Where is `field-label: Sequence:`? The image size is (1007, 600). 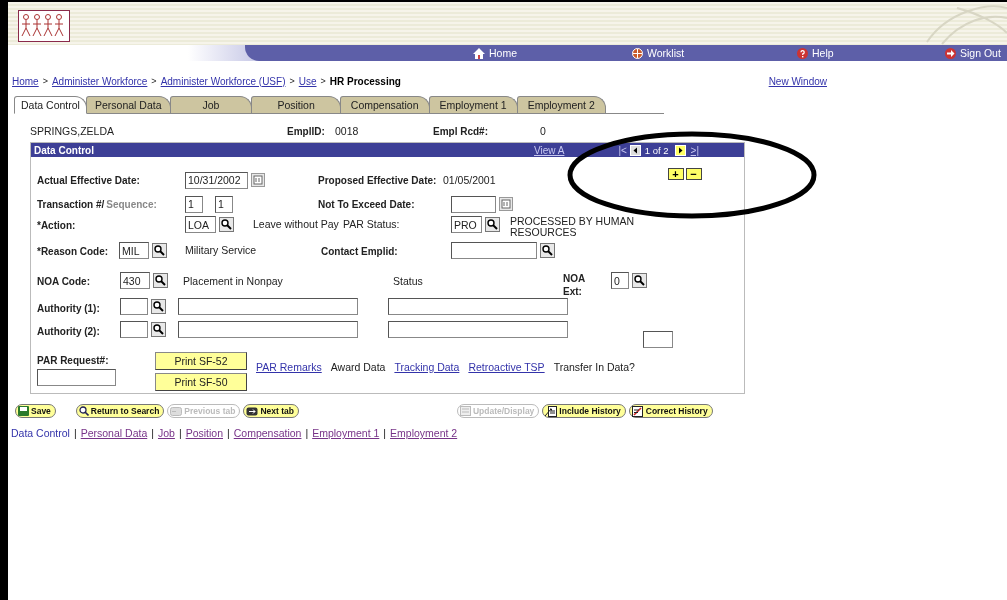
field-label: Sequence: is located at coordinates (131, 204).